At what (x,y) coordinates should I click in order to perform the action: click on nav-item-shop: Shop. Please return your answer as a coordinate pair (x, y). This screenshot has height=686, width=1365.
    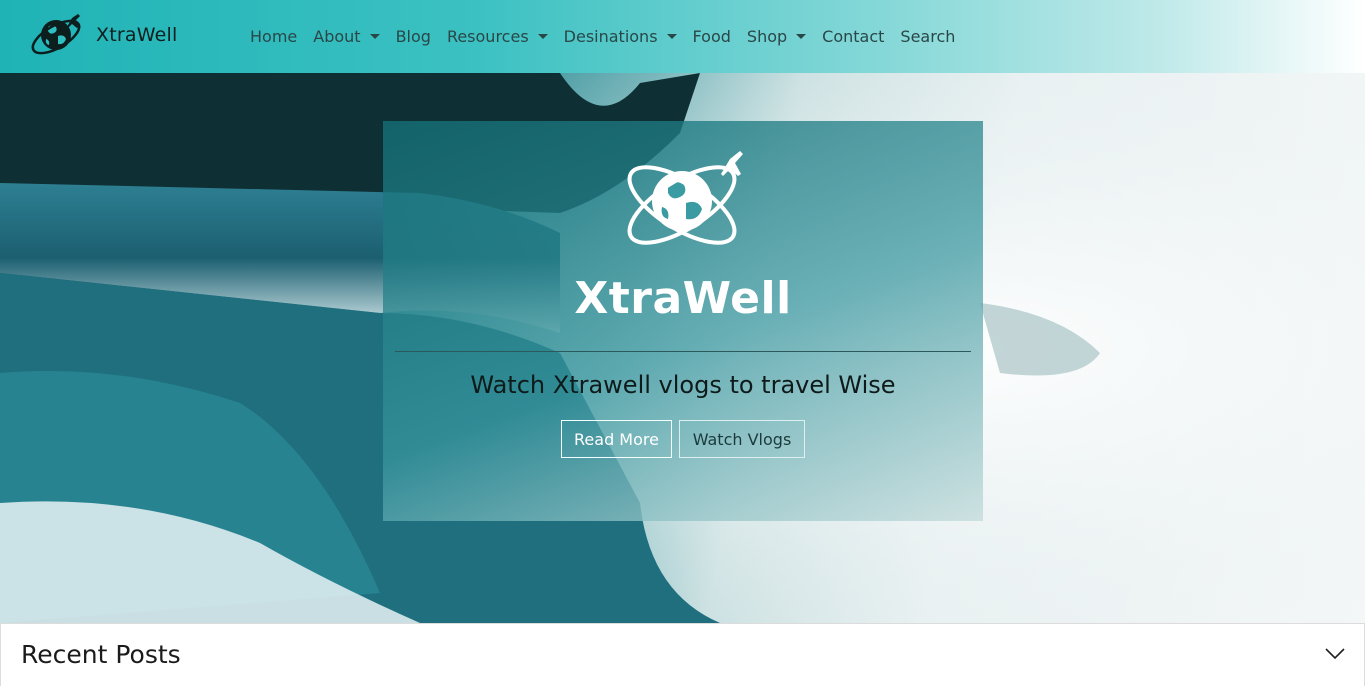
    Looking at the image, I should click on (776, 36).